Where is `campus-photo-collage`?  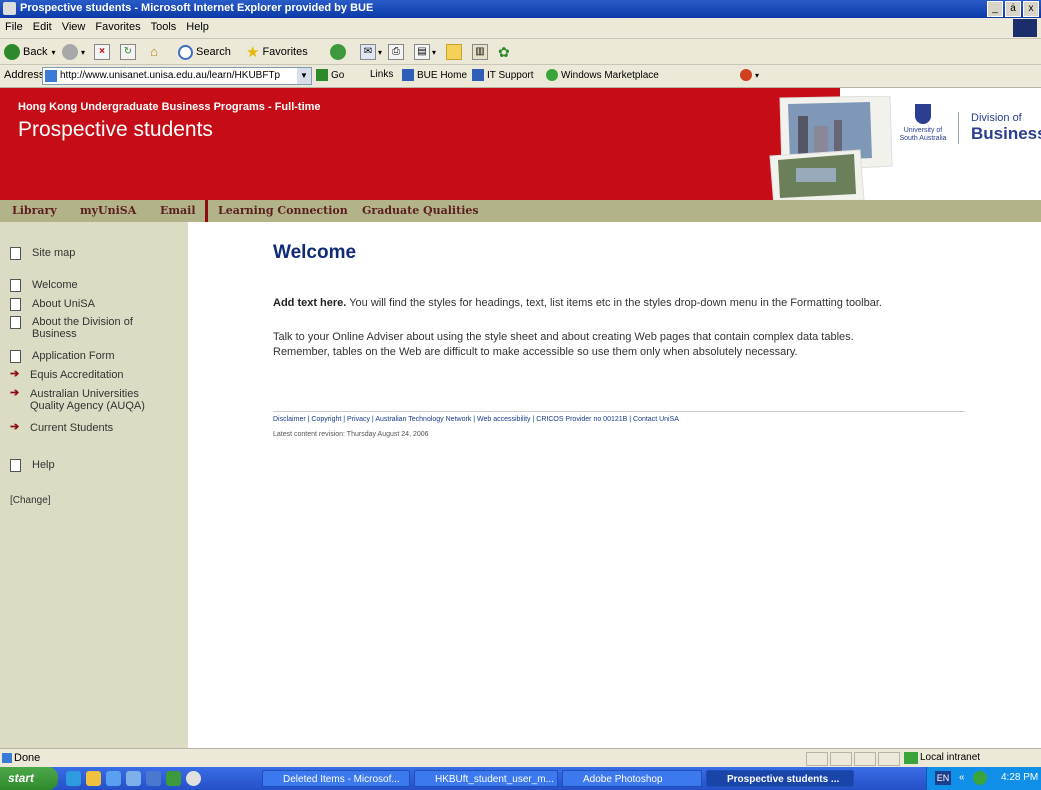 campus-photo-collage is located at coordinates (831, 151).